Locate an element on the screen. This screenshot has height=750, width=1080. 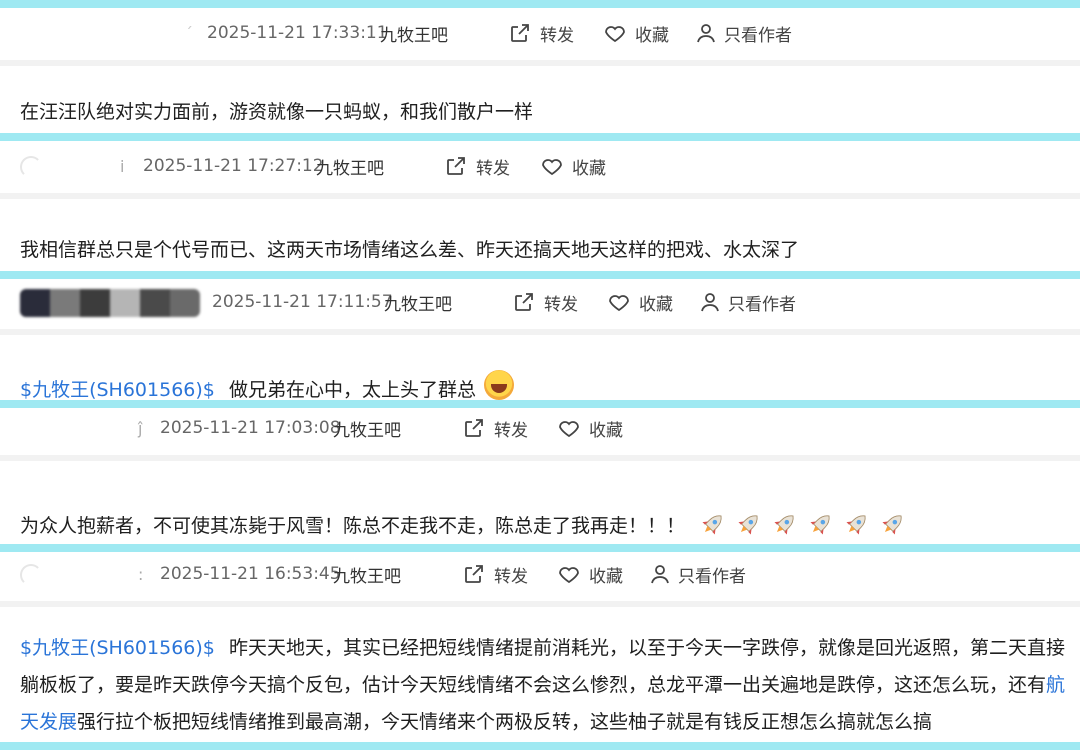
blurred-username is located at coordinates (110, 303).